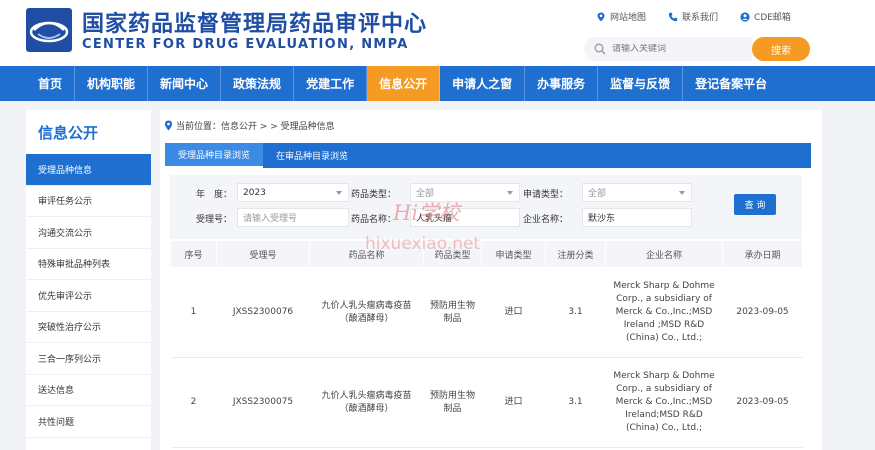 This screenshot has width=875, height=450. Describe the element at coordinates (781, 49) in the screenshot. I see `search-button: 搜索` at that location.